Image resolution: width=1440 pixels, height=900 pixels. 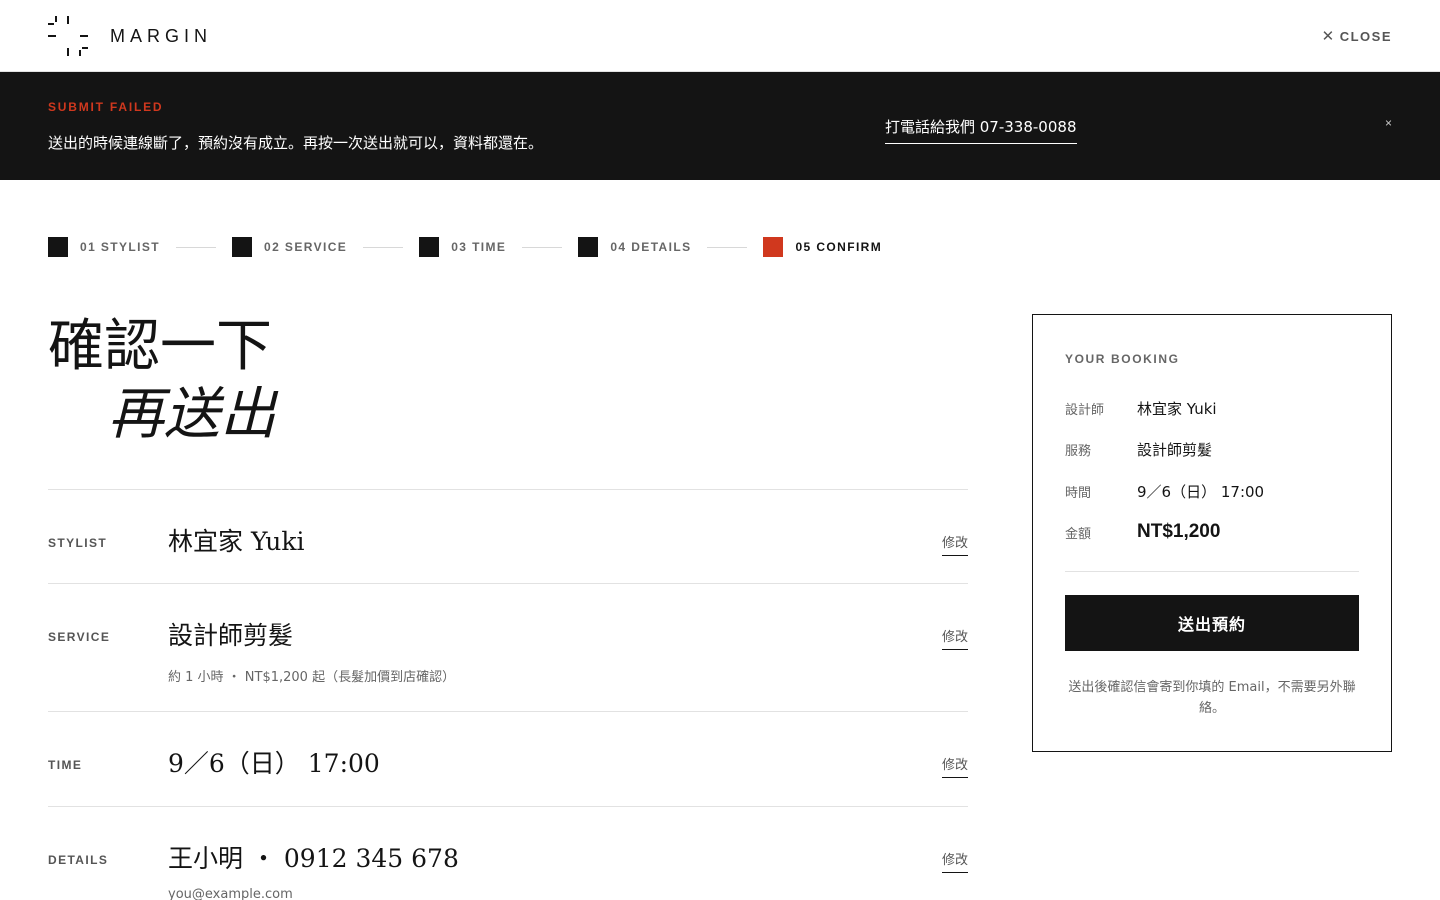 What do you see at coordinates (306, 247) in the screenshot?
I see `step-label: 02 SERVICE` at bounding box center [306, 247].